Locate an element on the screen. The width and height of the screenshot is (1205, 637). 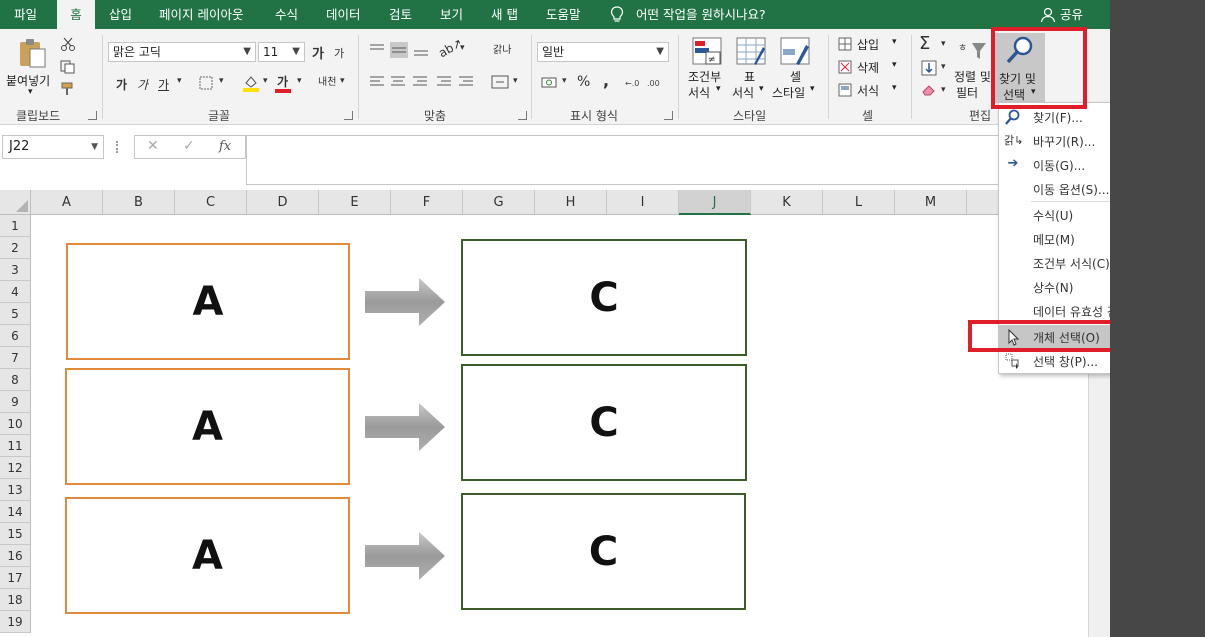
number-launcher-icon is located at coordinates (668, 115).